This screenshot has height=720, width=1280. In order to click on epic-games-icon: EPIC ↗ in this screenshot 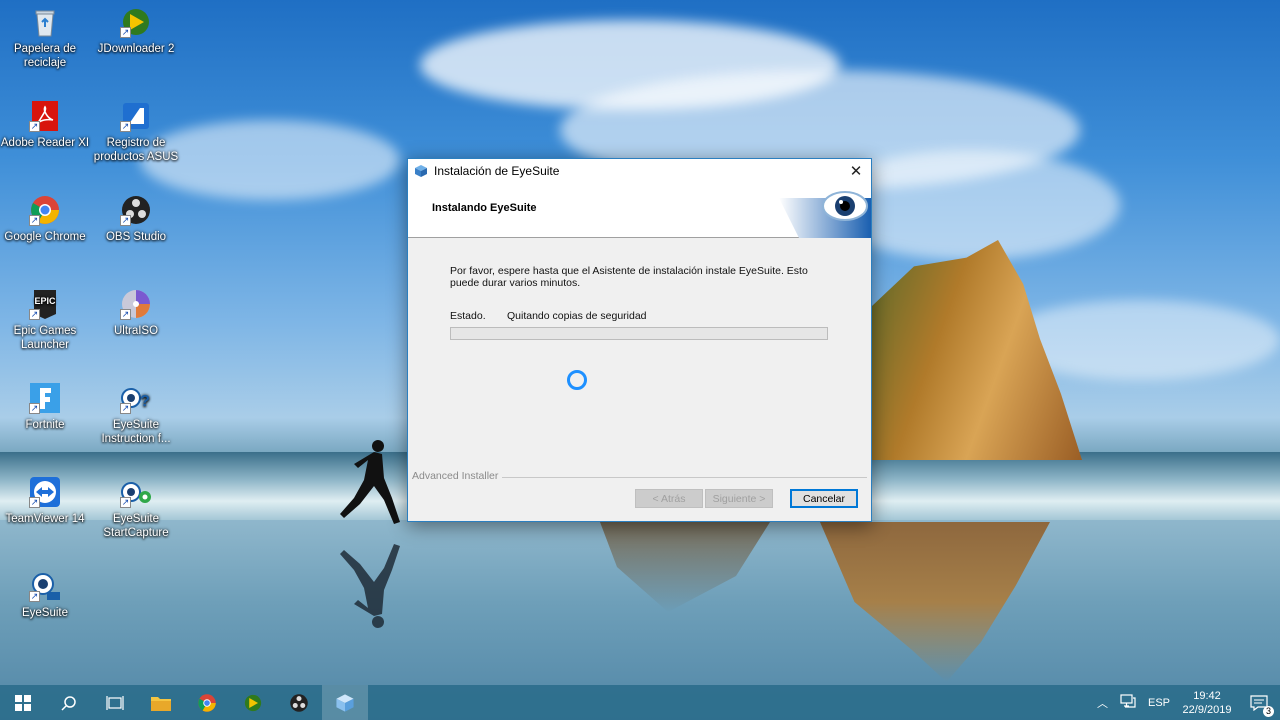, I will do `click(45, 304)`.